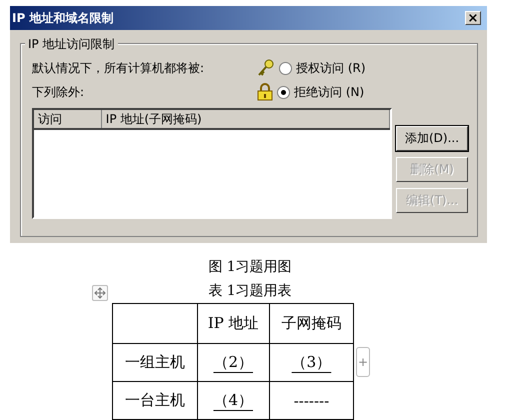  Describe the element at coordinates (59, 92) in the screenshot. I see `except-label: 下列除外:` at that location.